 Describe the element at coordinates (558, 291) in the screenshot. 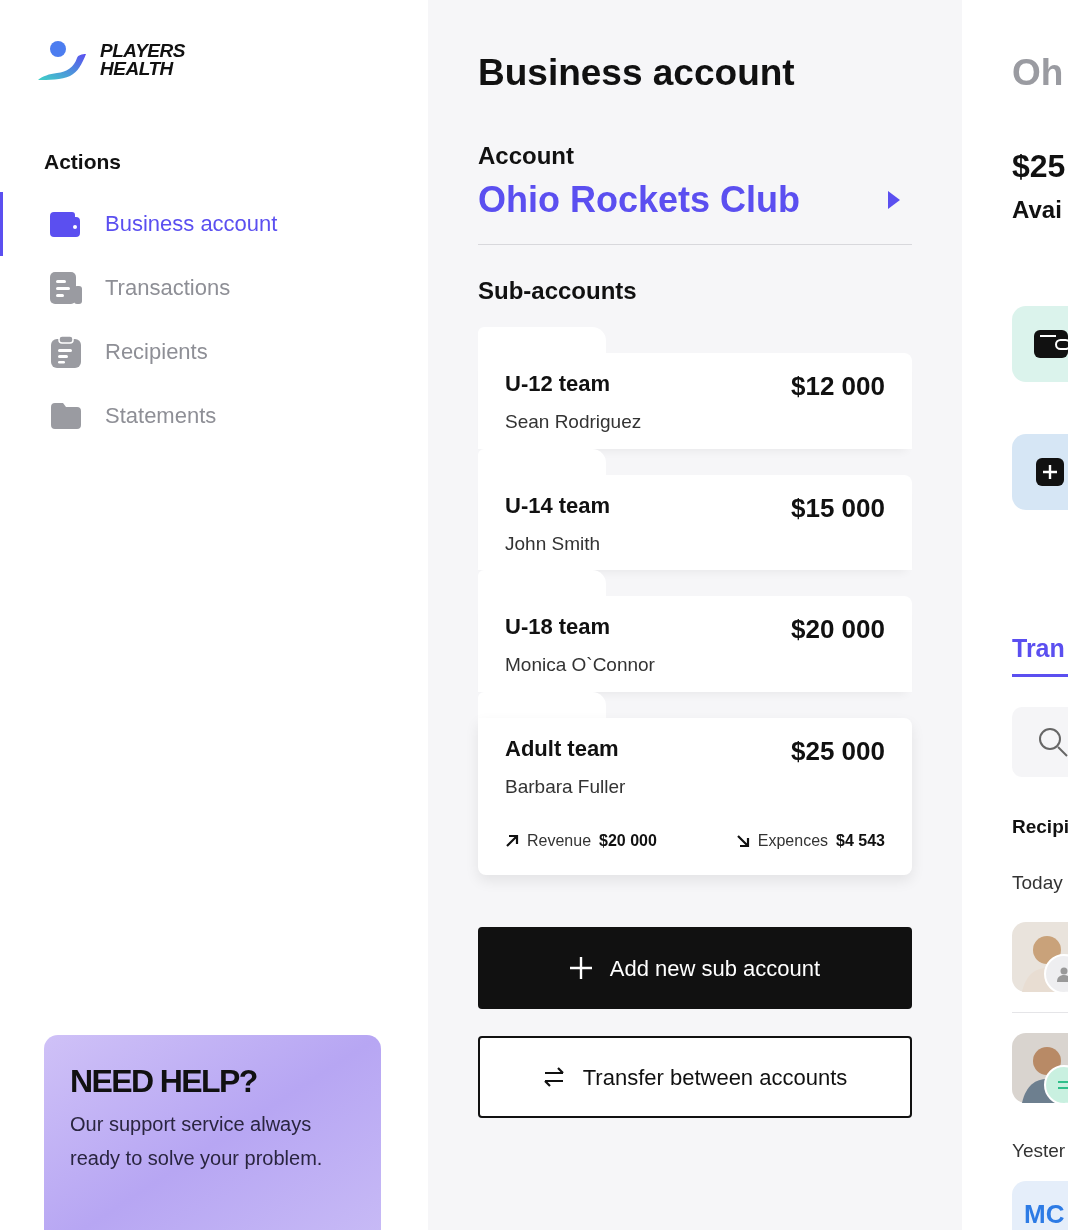

I see `section-title: Sub-accounts` at that location.